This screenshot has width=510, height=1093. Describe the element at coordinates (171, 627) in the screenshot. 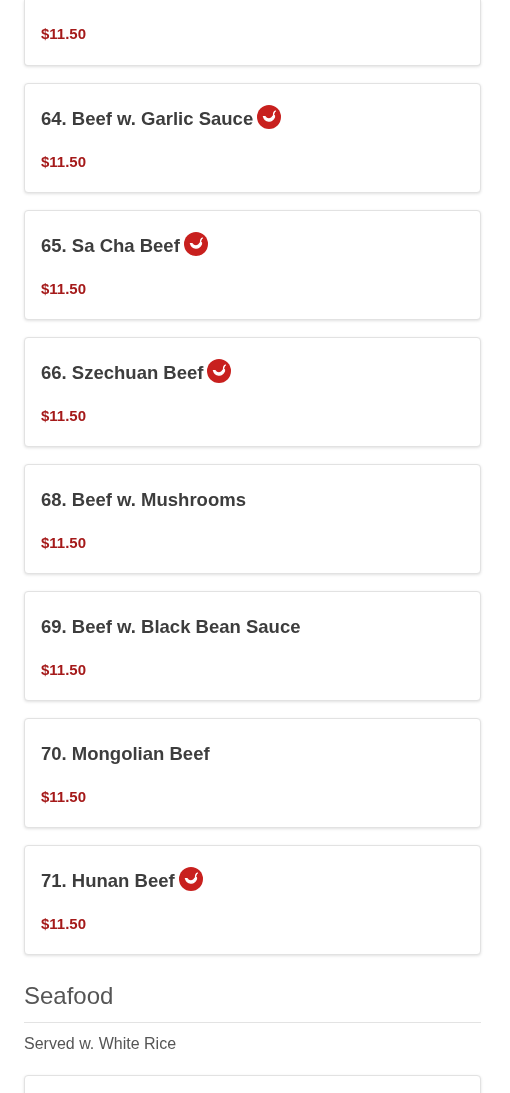

I see `item-name: 69. Beef w. Black Bean Sauce` at that location.